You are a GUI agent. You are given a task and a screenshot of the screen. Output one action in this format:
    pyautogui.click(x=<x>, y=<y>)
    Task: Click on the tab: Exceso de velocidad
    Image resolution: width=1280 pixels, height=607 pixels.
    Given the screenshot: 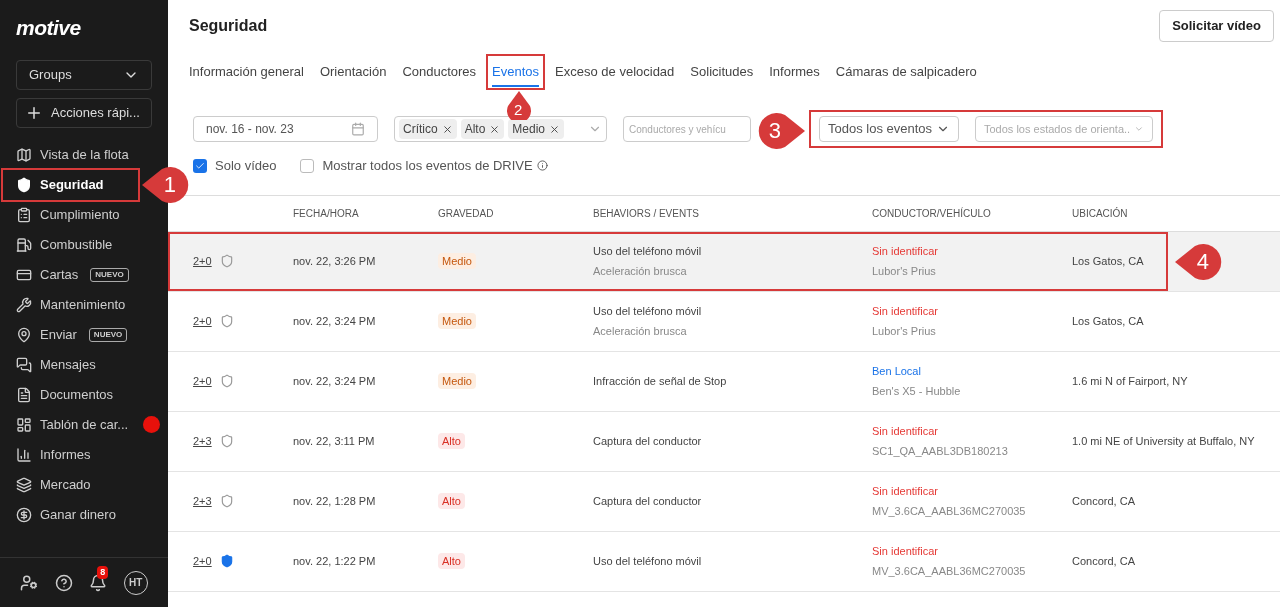 What is the action you would take?
    pyautogui.click(x=615, y=72)
    